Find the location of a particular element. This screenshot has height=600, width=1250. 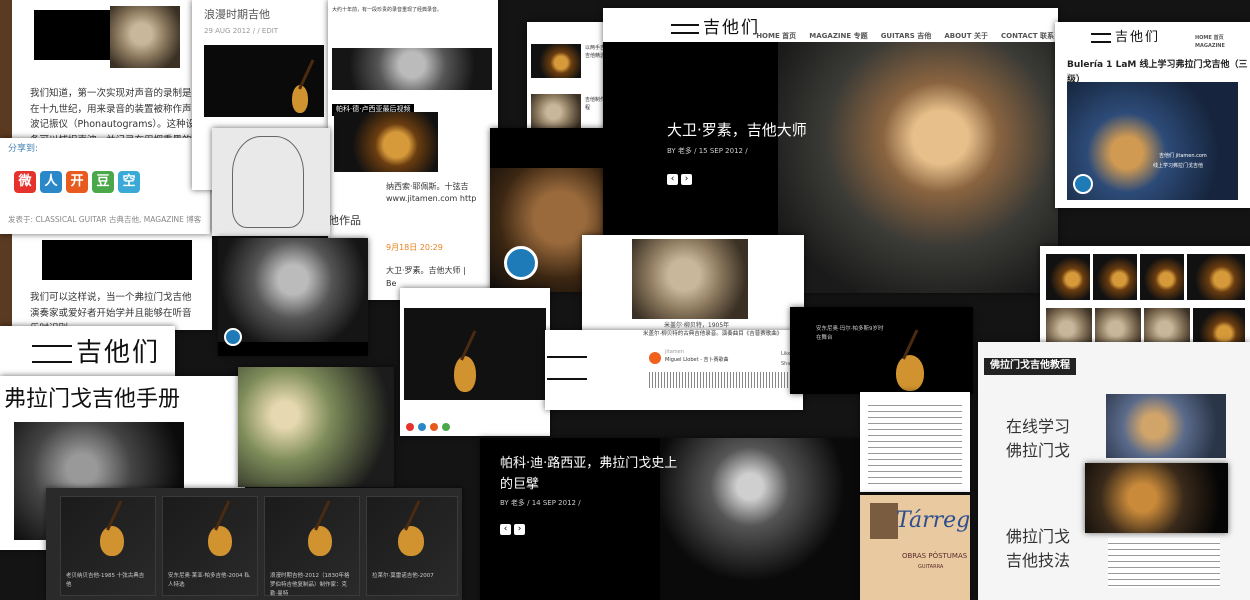

article-url: www.jitamen.com http is located at coordinates (431, 198).